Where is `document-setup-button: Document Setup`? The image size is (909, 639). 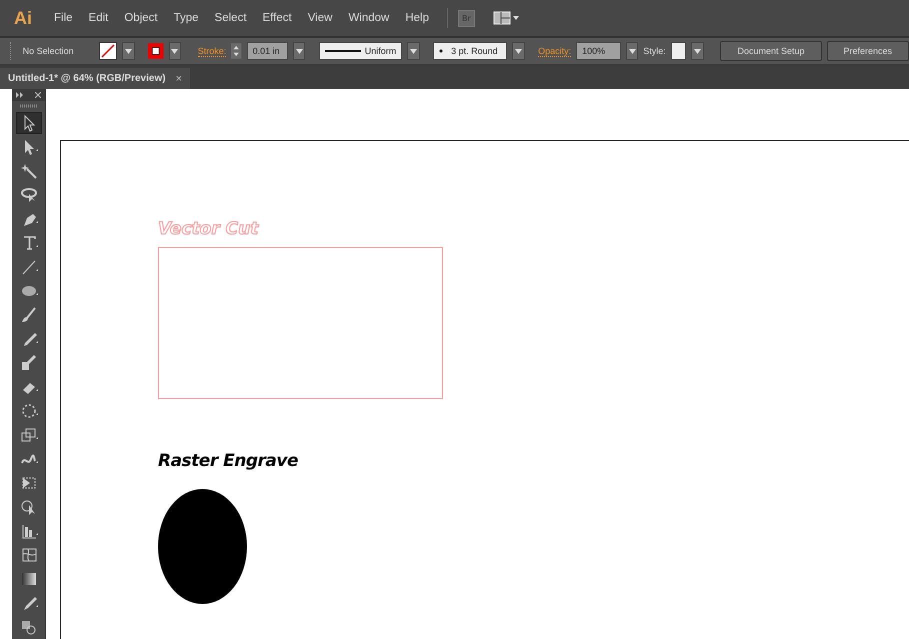 document-setup-button: Document Setup is located at coordinates (771, 51).